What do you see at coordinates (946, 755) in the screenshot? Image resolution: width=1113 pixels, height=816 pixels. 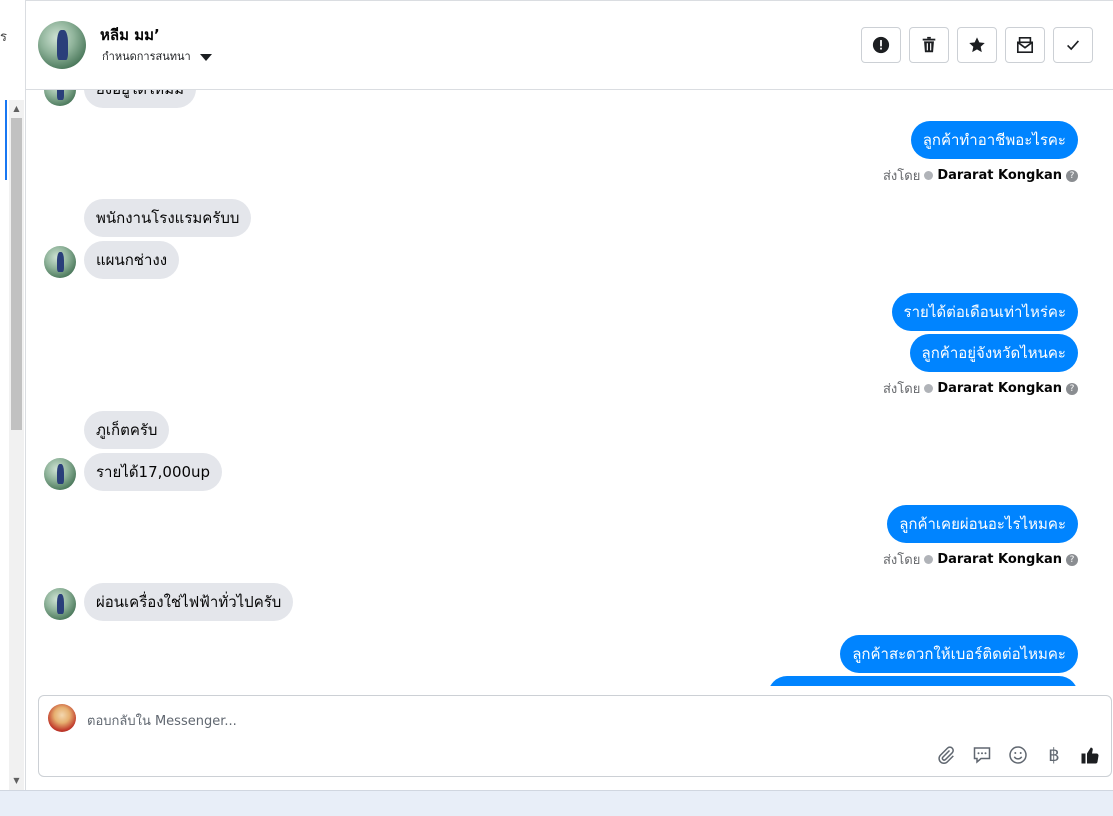 I see `paperclip-icon` at bounding box center [946, 755].